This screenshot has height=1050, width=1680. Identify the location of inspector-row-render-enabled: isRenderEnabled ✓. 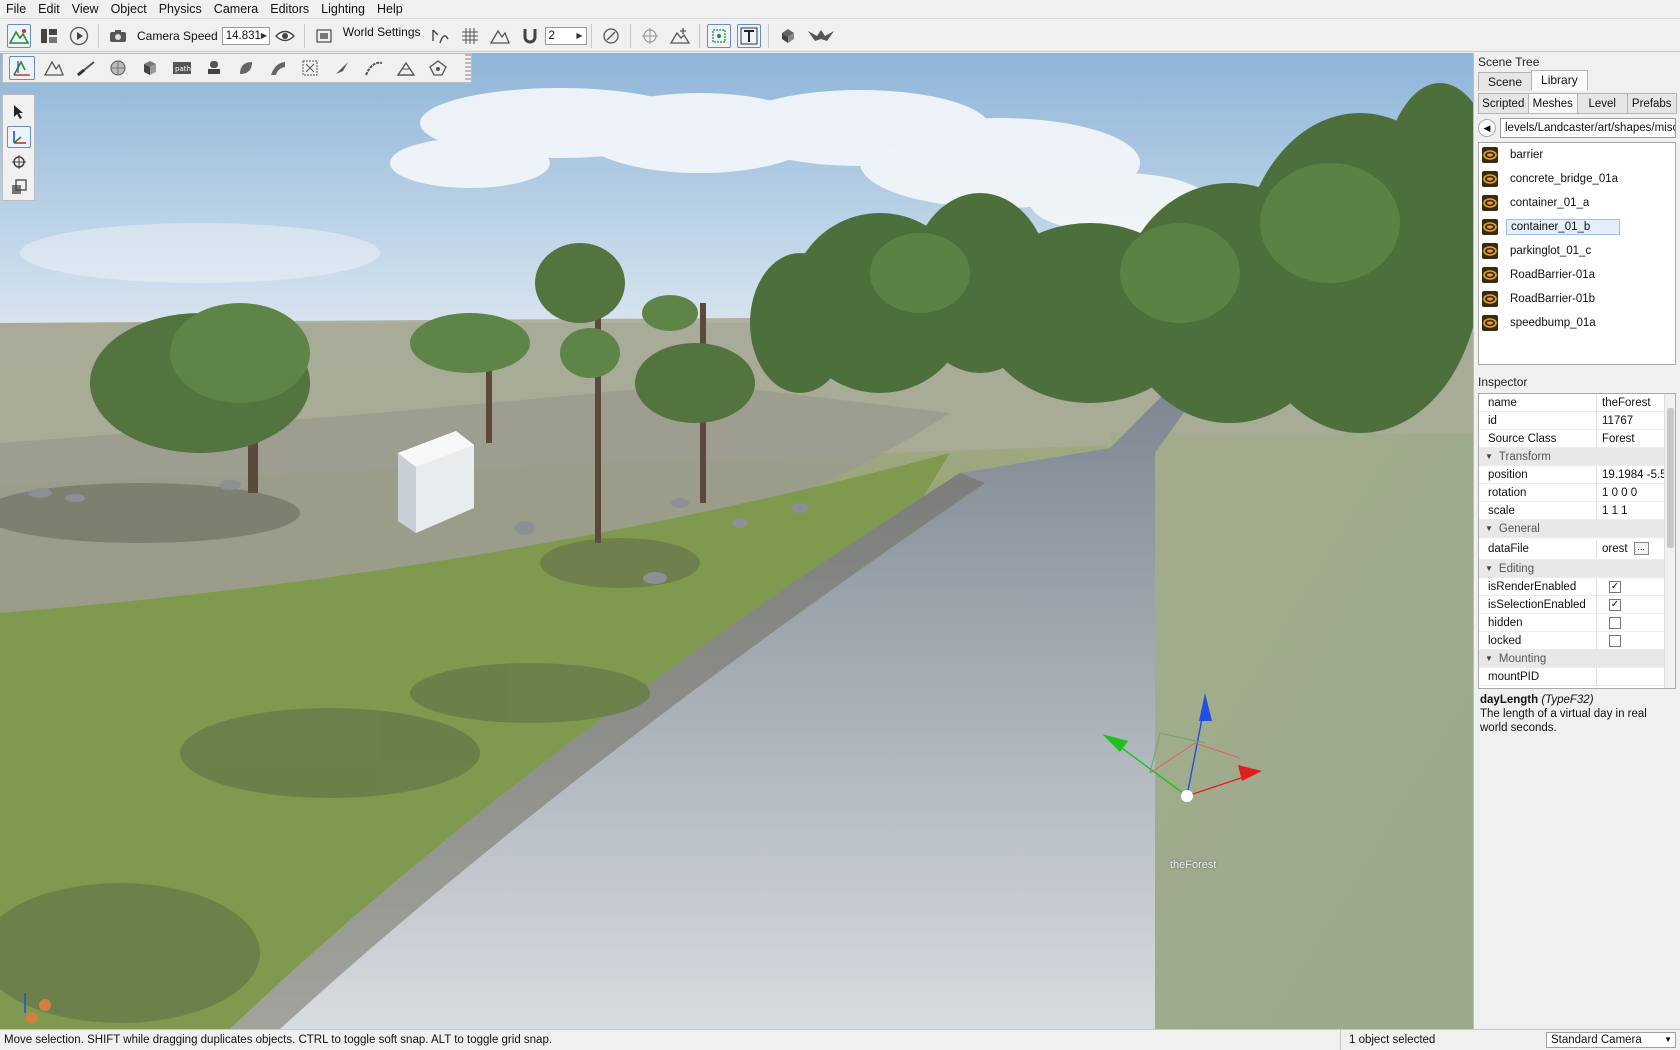
(1577, 586).